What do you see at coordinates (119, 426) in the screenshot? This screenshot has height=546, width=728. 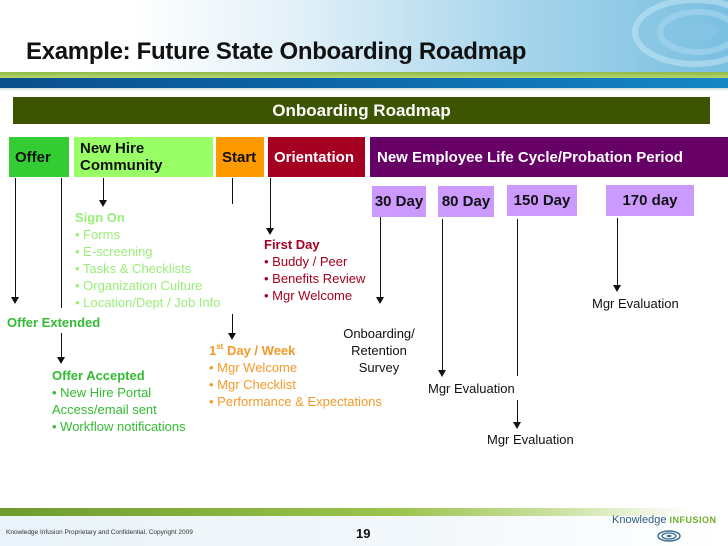 I see `offer-accepted-item: • Workflow notifications` at bounding box center [119, 426].